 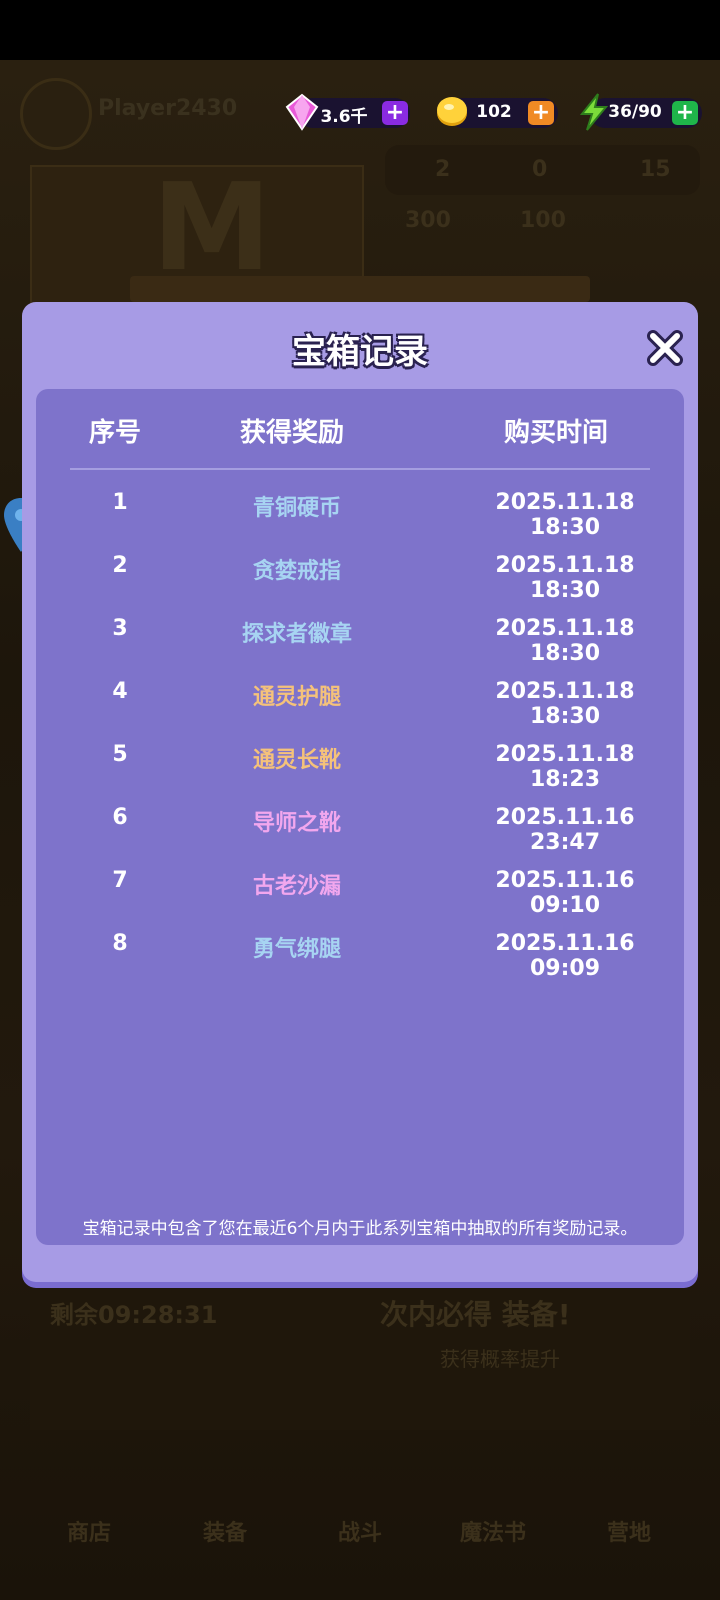 I want to click on nav-spellbook: 魔法书, so click(x=493, y=1531).